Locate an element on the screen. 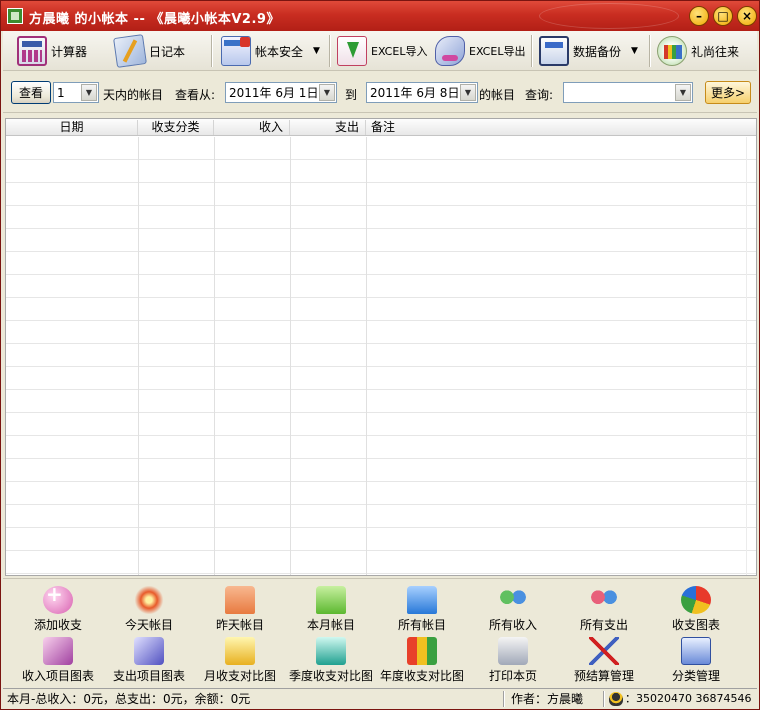  diary-icon is located at coordinates (130, 51).